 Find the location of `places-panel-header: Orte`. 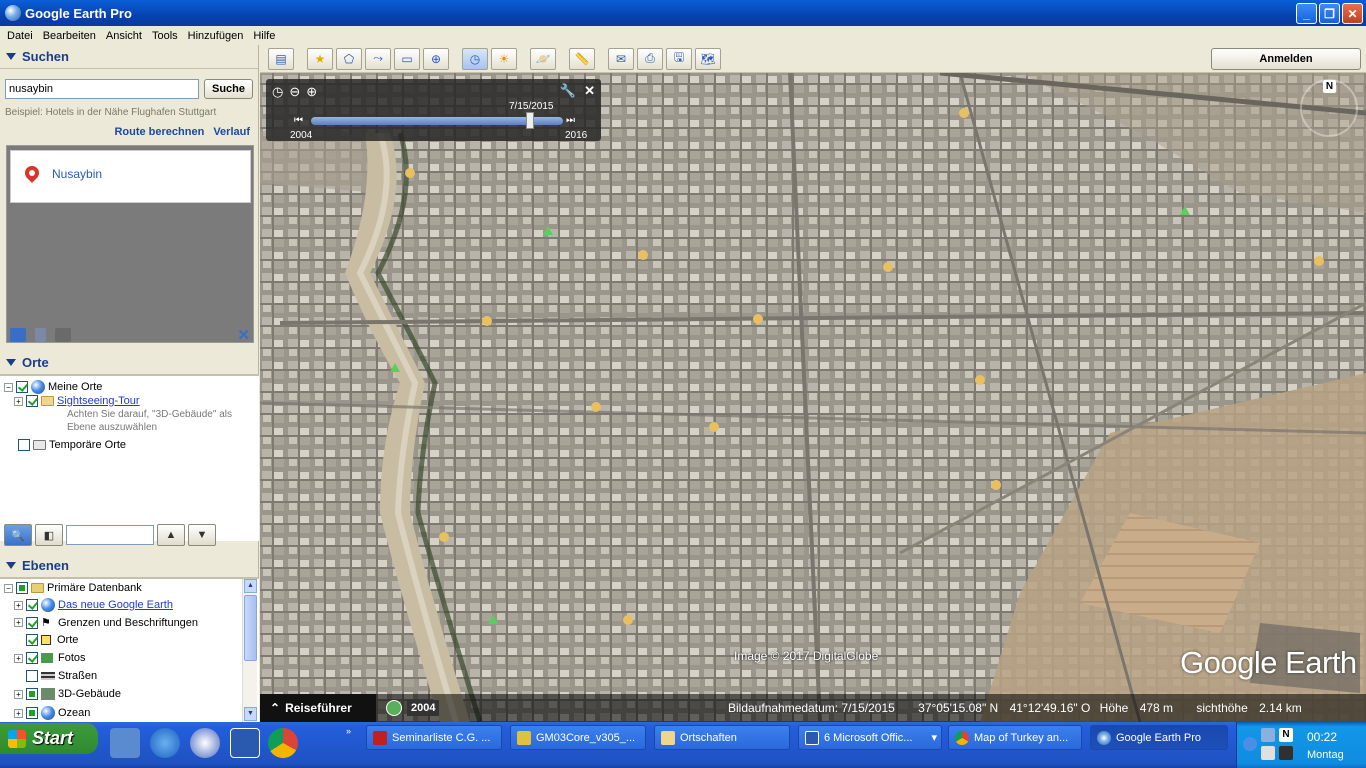

places-panel-header: Orte is located at coordinates (129, 363).